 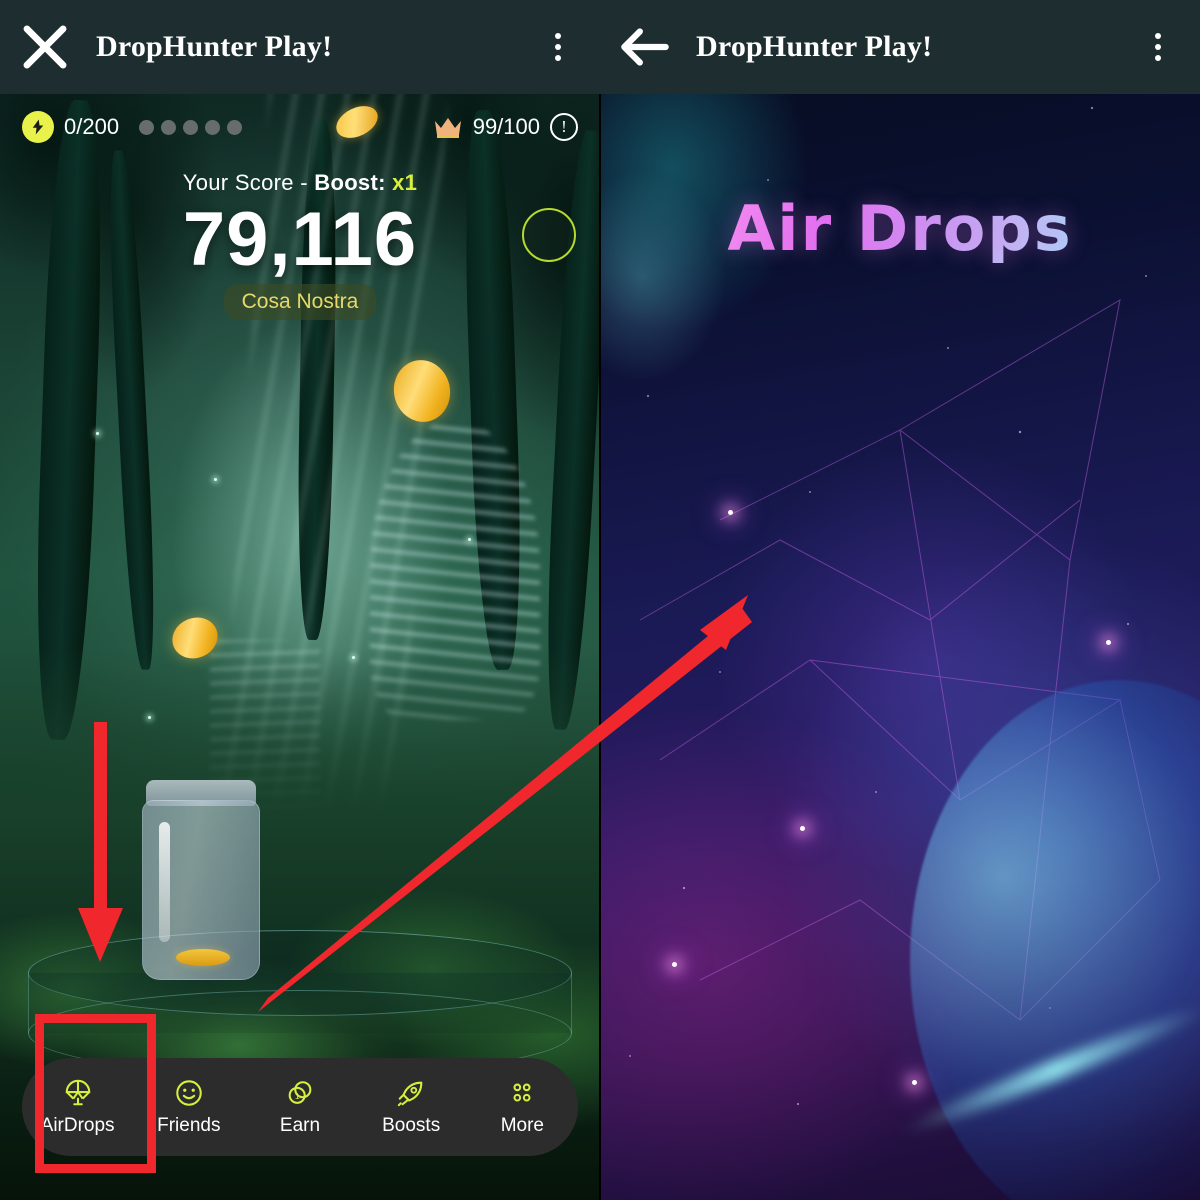 I want to click on coin-one-icon: 1, so click(x=300, y=1092).